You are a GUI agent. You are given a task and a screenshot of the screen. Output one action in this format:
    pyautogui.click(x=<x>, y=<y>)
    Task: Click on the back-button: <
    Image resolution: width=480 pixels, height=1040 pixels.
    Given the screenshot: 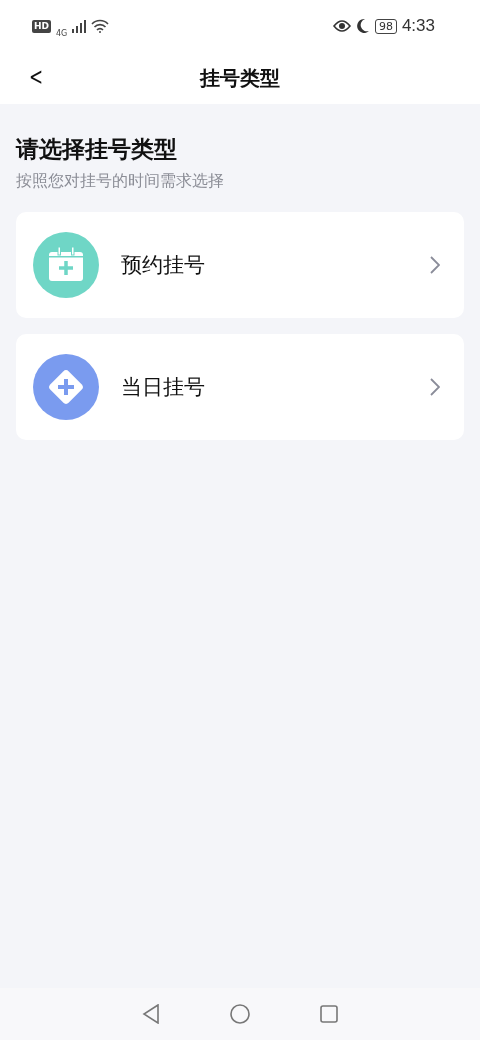 What is the action you would take?
    pyautogui.click(x=36, y=77)
    